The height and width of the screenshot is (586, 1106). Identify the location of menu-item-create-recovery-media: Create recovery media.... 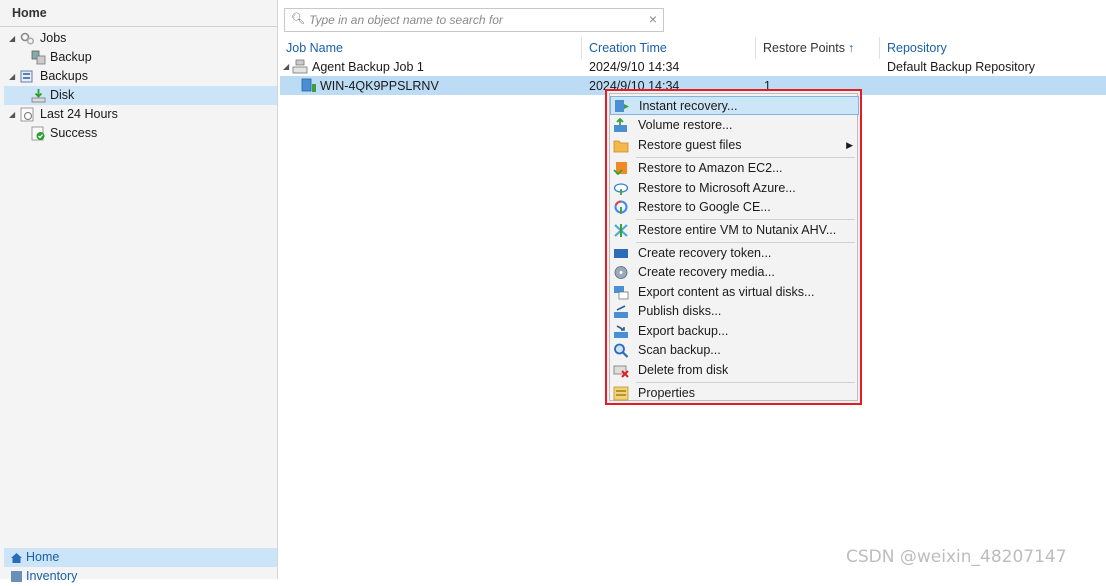
(734, 272).